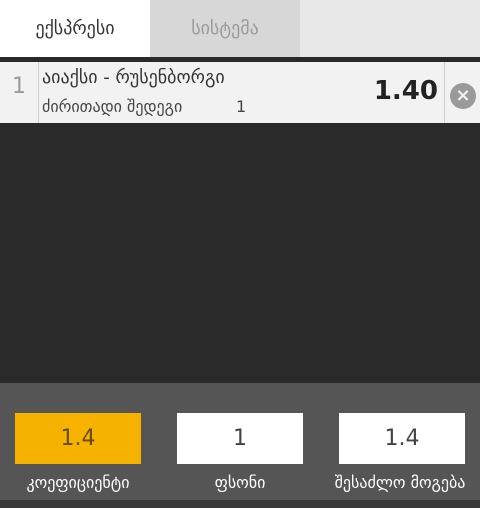 Image resolution: width=480 pixels, height=508 pixels. What do you see at coordinates (133, 77) in the screenshot?
I see `match-name: აიაქსი - რუსენბორგი` at bounding box center [133, 77].